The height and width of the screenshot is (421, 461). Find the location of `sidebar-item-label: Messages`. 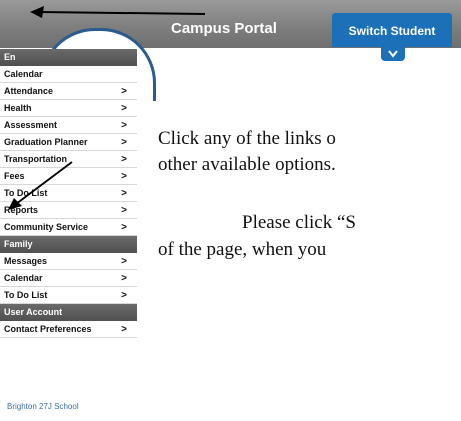

sidebar-item-label: Messages is located at coordinates (26, 261).